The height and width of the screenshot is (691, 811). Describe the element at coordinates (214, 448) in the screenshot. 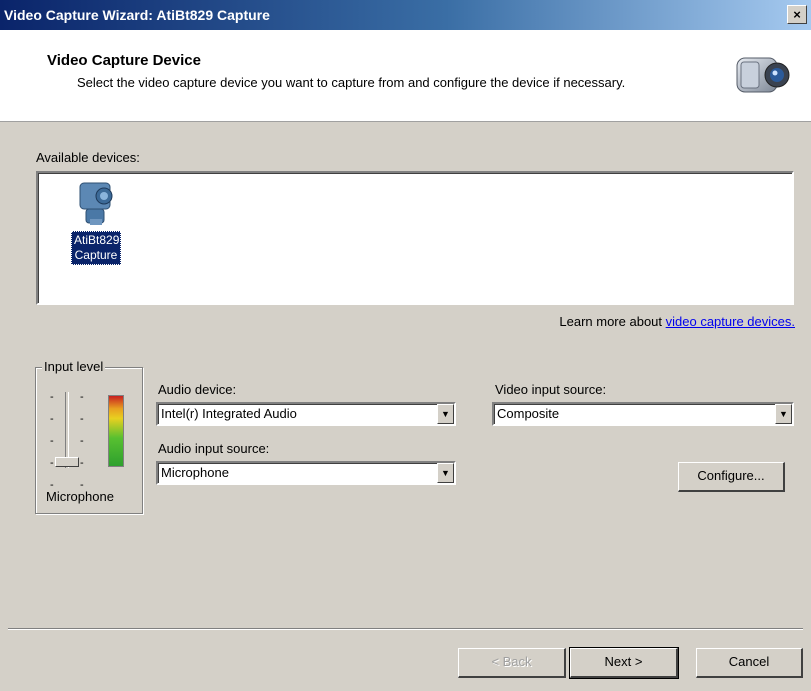

I see `audio-input-source-label: Audio input source:` at that location.